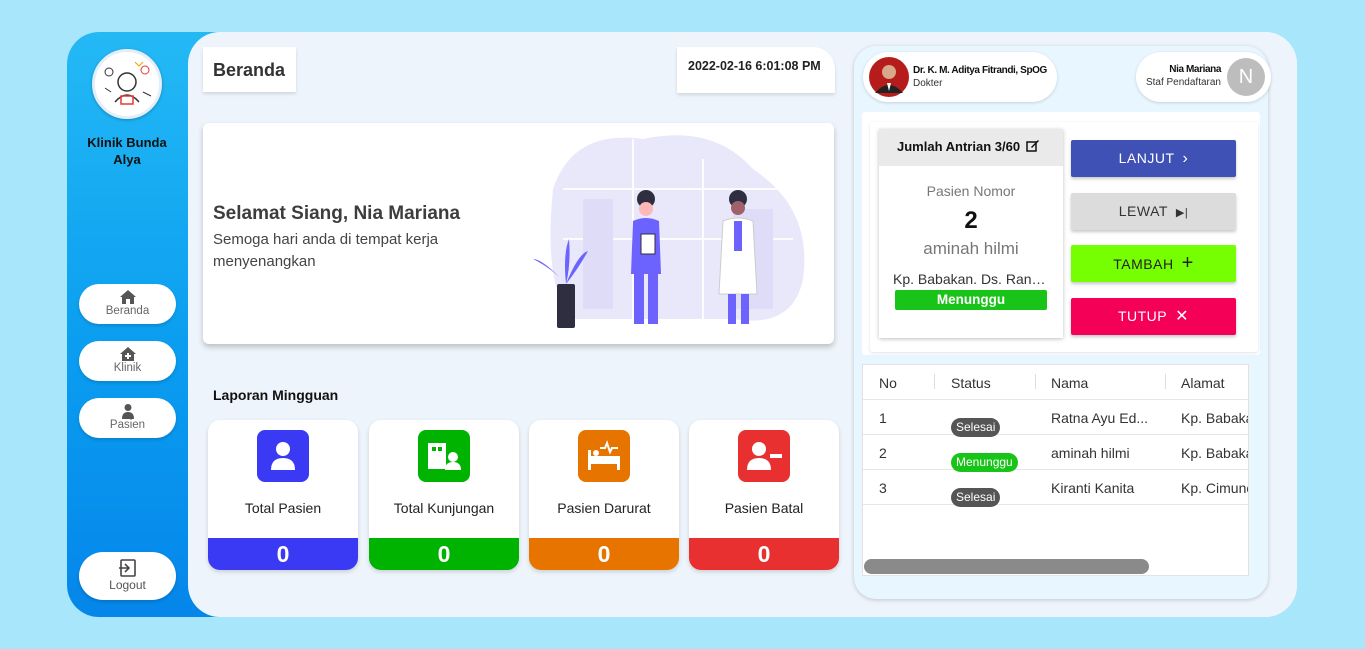 This screenshot has width=1365, height=649. I want to click on emergency-bed-icon, so click(604, 455).